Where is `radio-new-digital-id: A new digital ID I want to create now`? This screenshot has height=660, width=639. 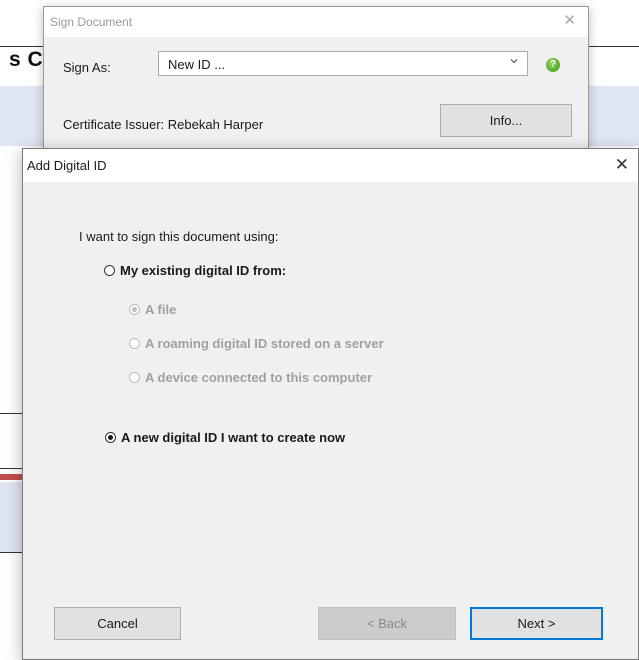 radio-new-digital-id: A new digital ID I want to create now is located at coordinates (225, 437).